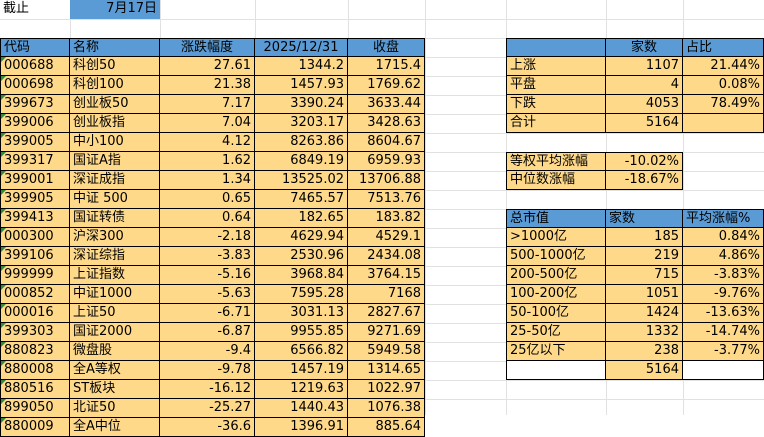 The height and width of the screenshot is (437, 764). Describe the element at coordinates (386, 294) in the screenshot. I see `table-cell: 7168` at that location.